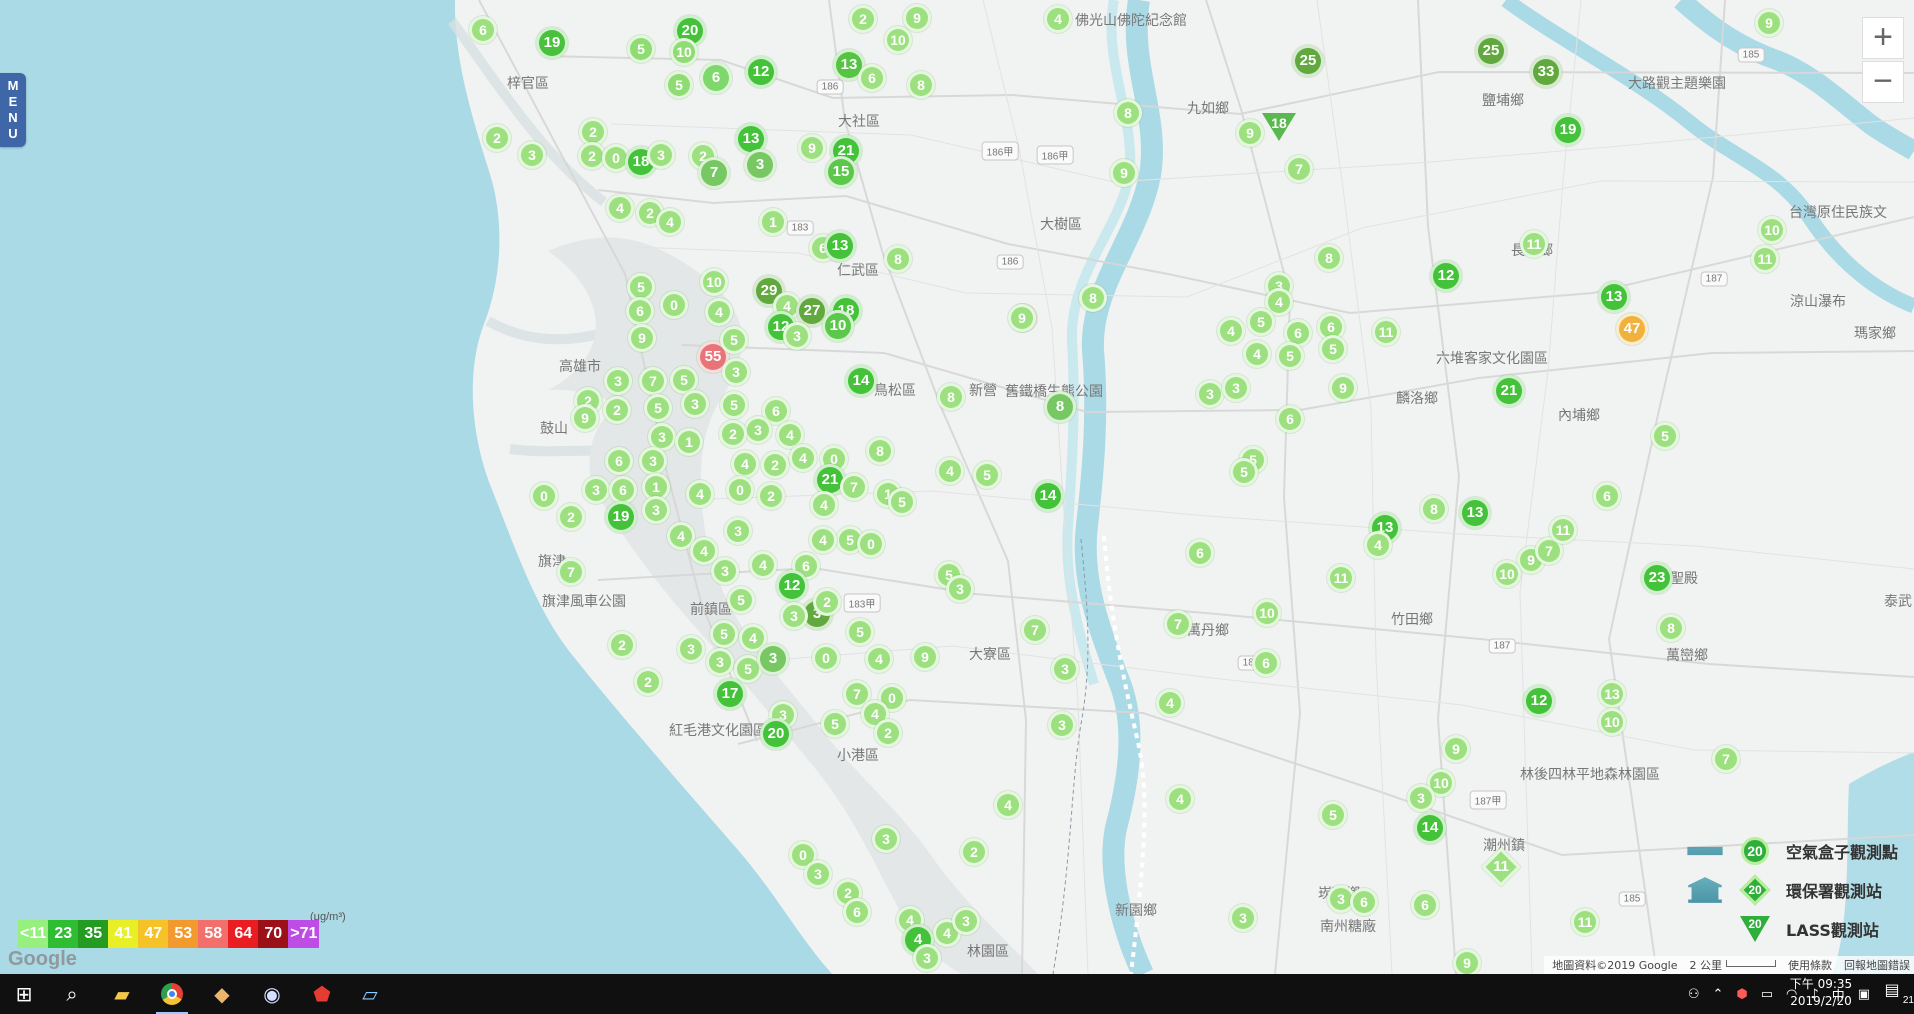 The image size is (1914, 1014). Describe the element at coordinates (792, 586) in the screenshot. I see `air-quality-marker-m102: 12` at that location.